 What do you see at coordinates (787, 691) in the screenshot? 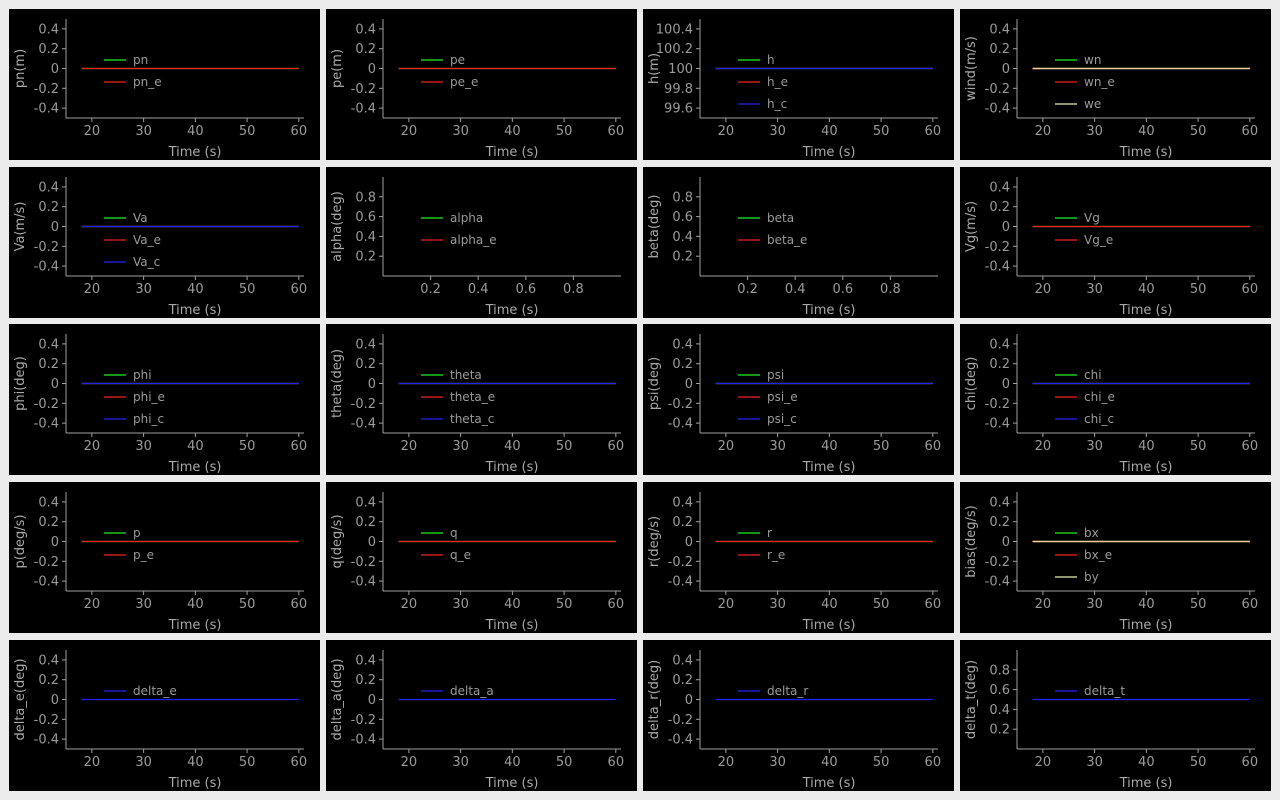
I see `legend-label-delta-r: delta_r` at bounding box center [787, 691].